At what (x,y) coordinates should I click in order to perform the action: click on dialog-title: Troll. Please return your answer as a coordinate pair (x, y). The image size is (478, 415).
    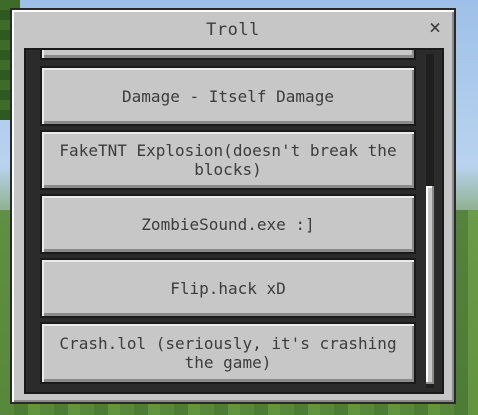
    Looking at the image, I should click on (233, 30).